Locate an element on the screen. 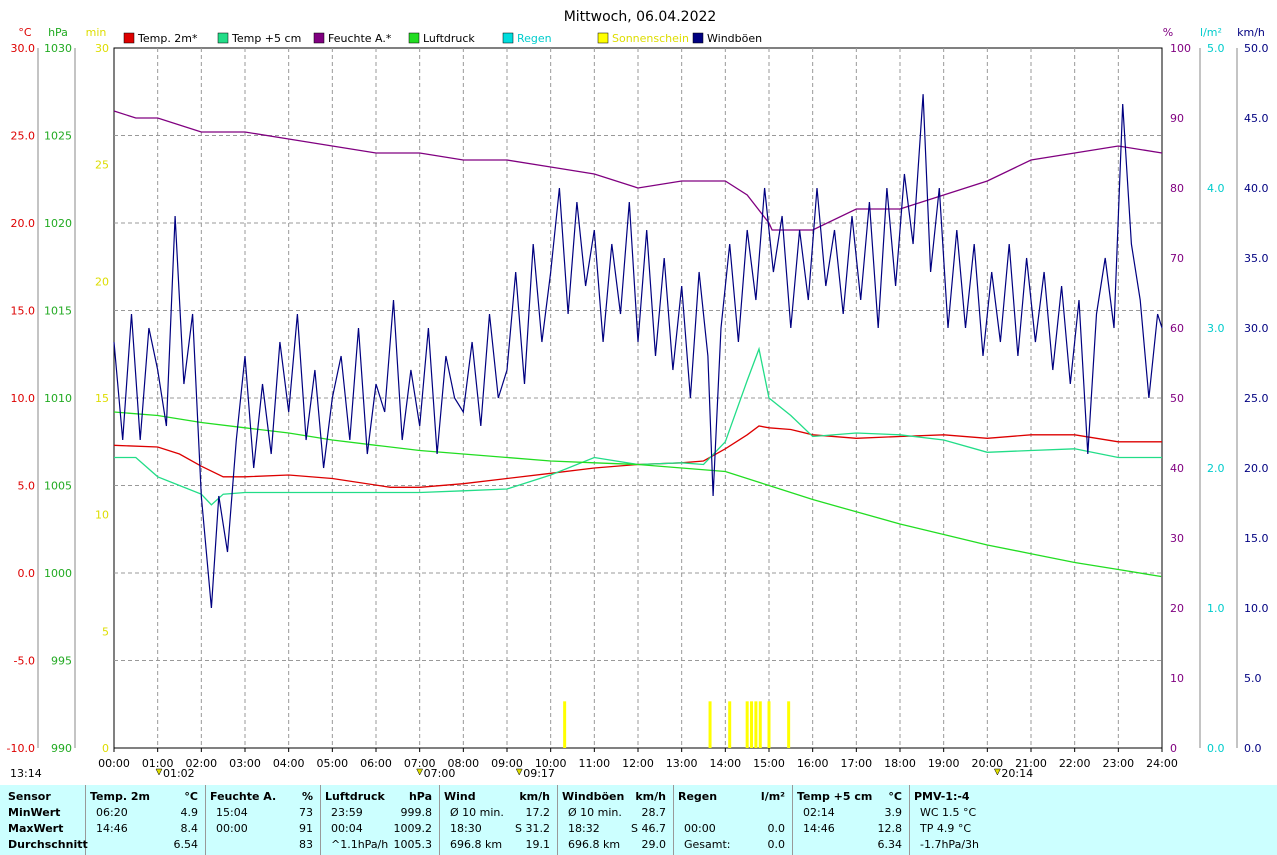  humidity-tick-label: 100 is located at coordinates (1180, 48).